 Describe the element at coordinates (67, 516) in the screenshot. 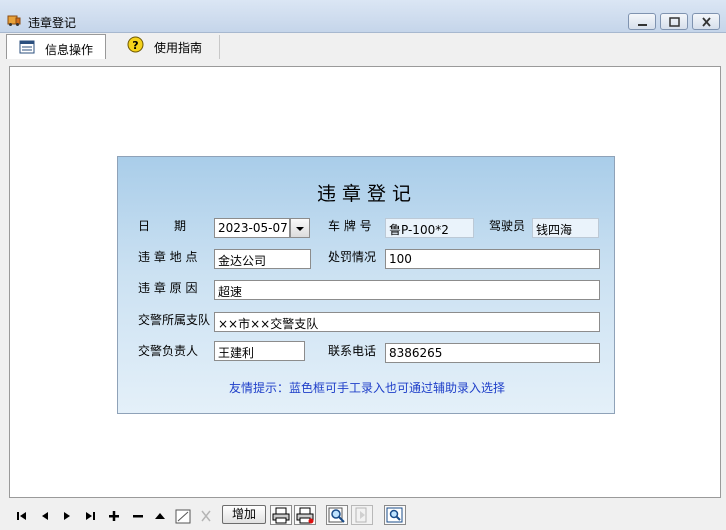

I see `next-record-icon` at that location.